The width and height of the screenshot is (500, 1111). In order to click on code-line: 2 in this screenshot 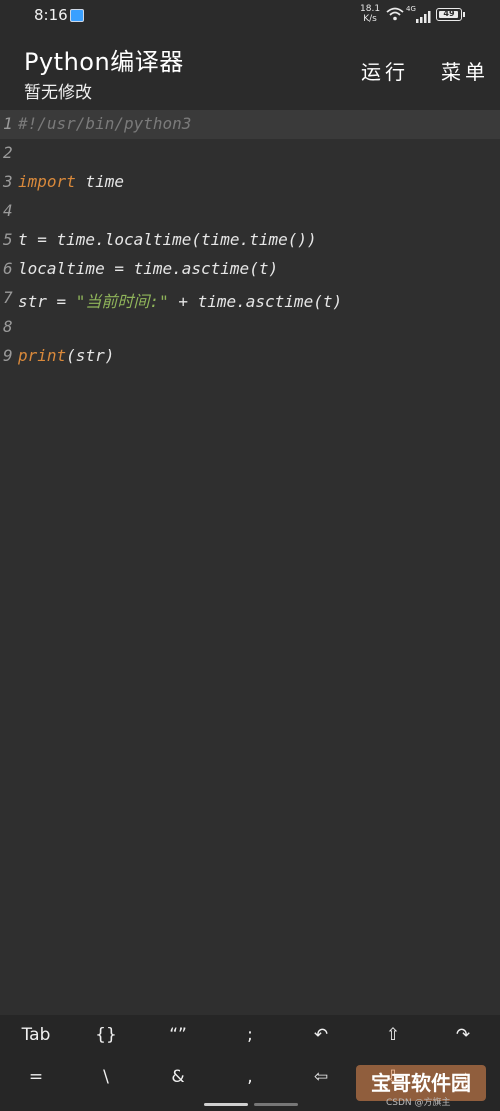, I will do `click(250, 153)`.